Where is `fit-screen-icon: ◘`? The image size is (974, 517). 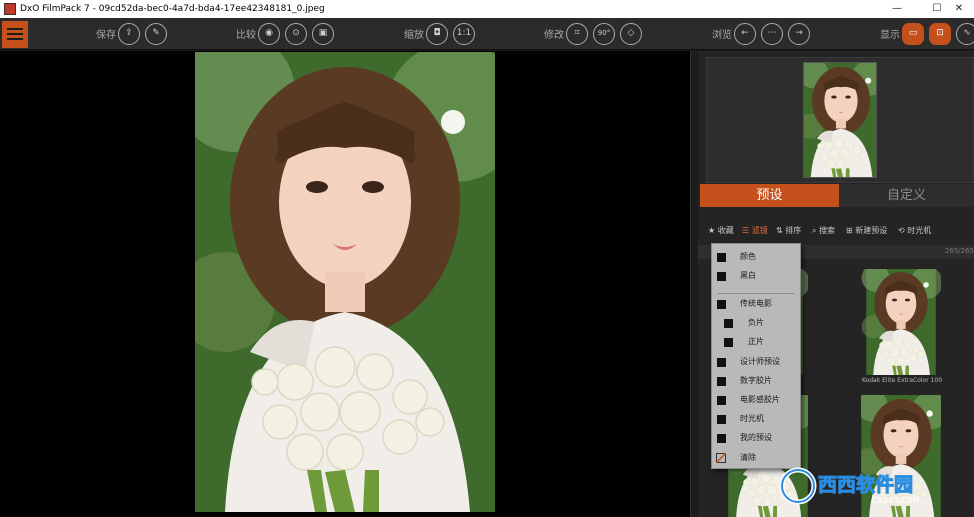
fit-screen-icon: ◘ is located at coordinates (437, 34).